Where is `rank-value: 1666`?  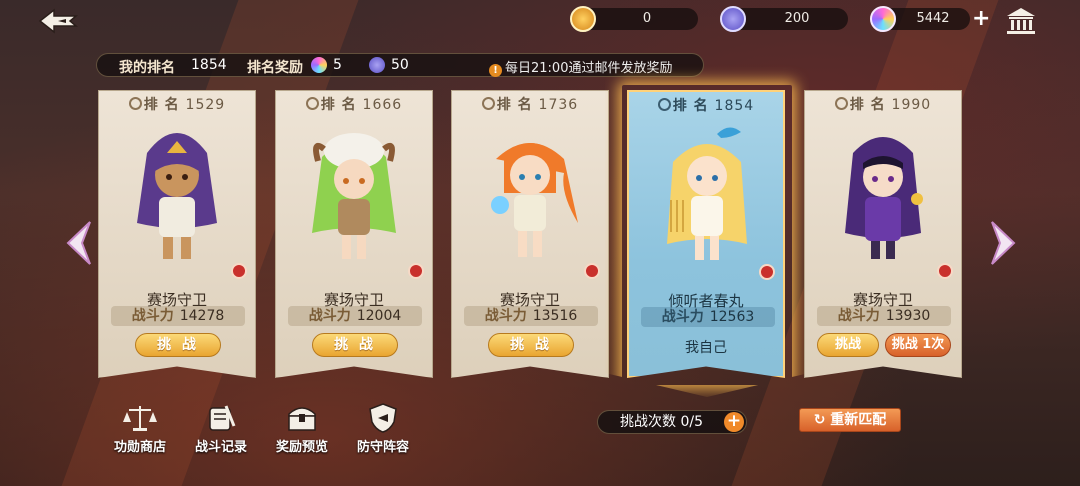 rank-value: 1666 is located at coordinates (382, 105).